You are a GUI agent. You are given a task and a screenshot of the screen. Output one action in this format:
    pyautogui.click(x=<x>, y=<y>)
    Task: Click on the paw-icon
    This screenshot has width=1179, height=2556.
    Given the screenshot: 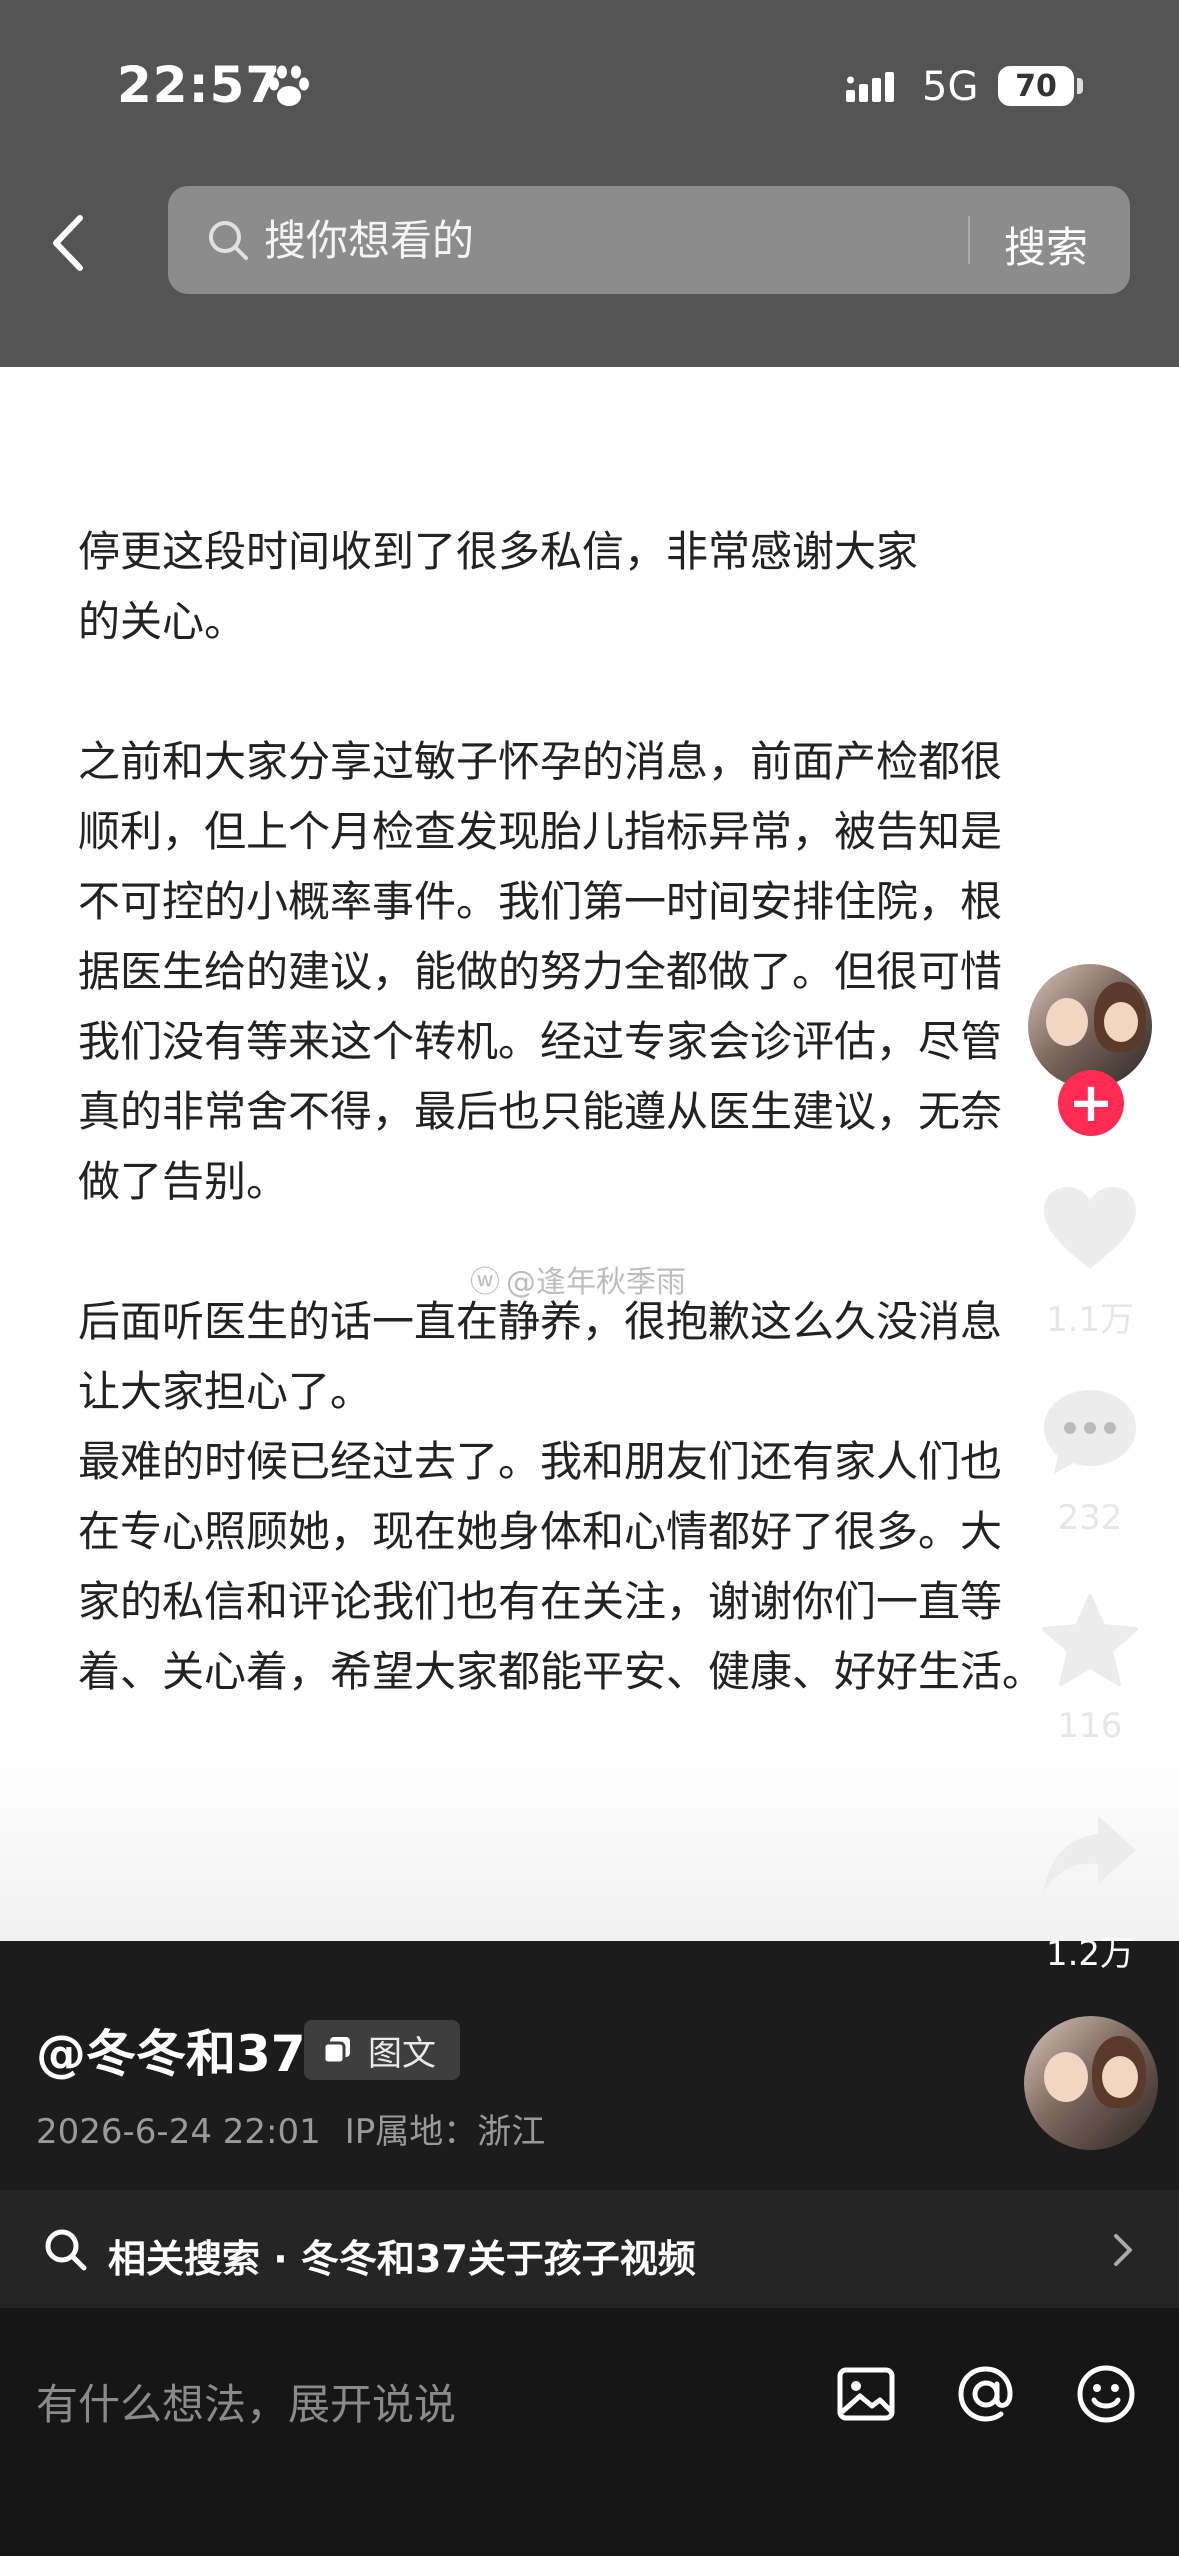 What is the action you would take?
    pyautogui.click(x=289, y=85)
    